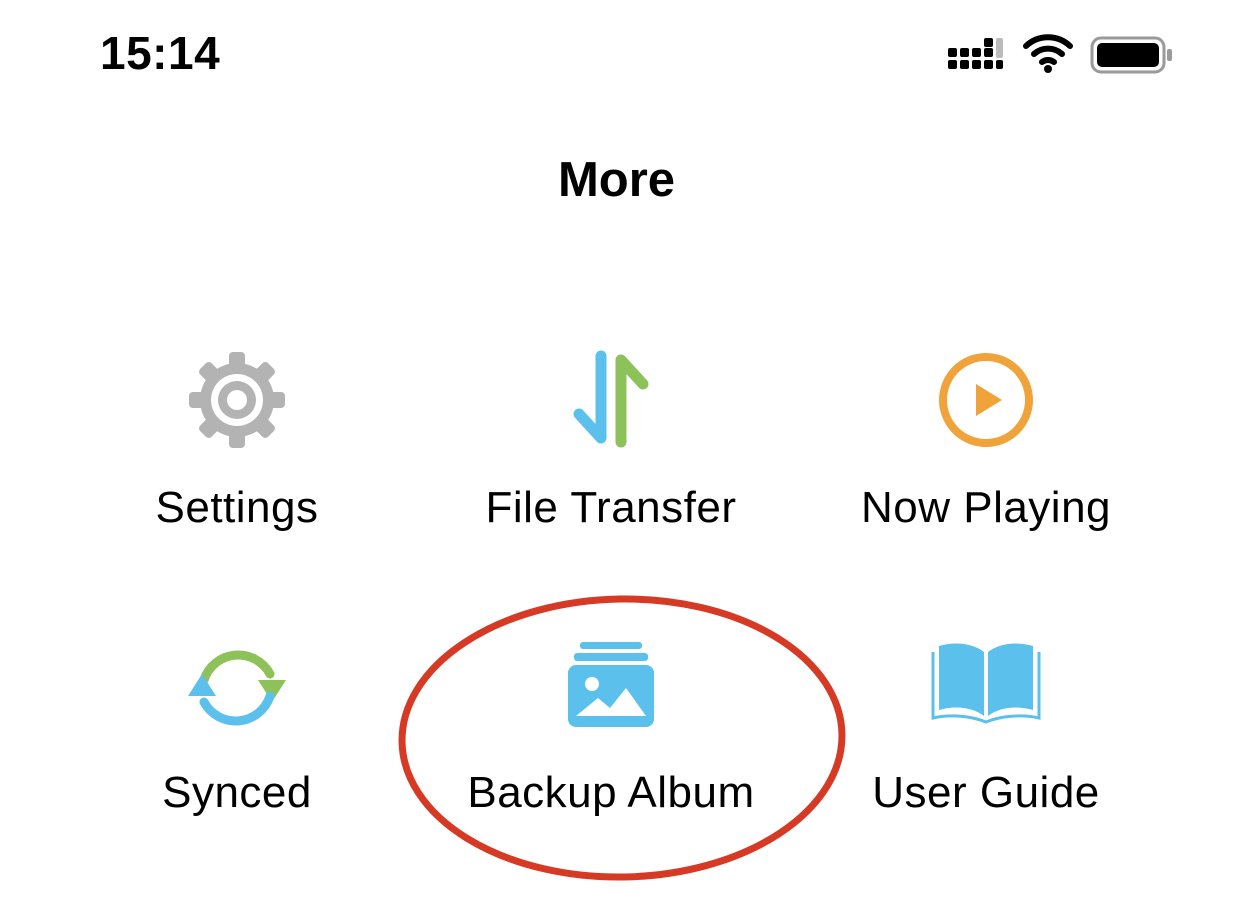  I want to click on user-guide-button: User Guide, so click(986, 755).